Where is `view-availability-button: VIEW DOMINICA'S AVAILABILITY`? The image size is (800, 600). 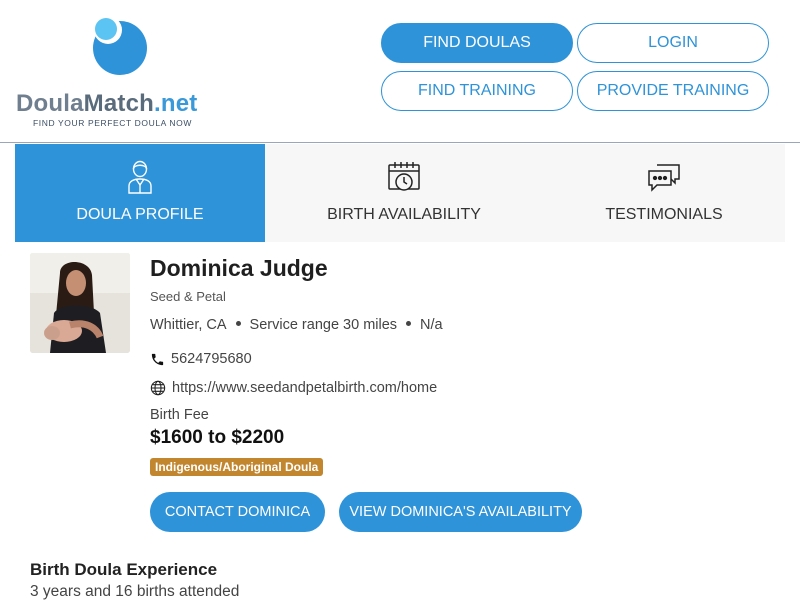
view-availability-button: VIEW DOMINICA'S AVAILABILITY is located at coordinates (460, 512).